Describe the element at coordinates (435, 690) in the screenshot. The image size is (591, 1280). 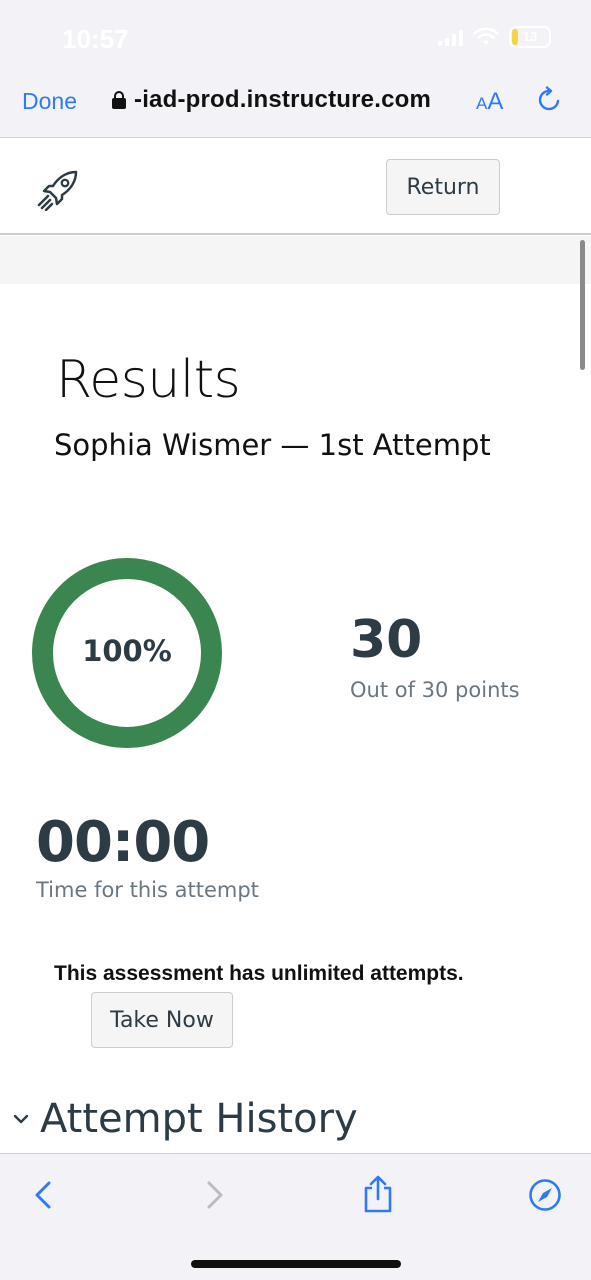
I see `score-label: Out of 30 points` at that location.